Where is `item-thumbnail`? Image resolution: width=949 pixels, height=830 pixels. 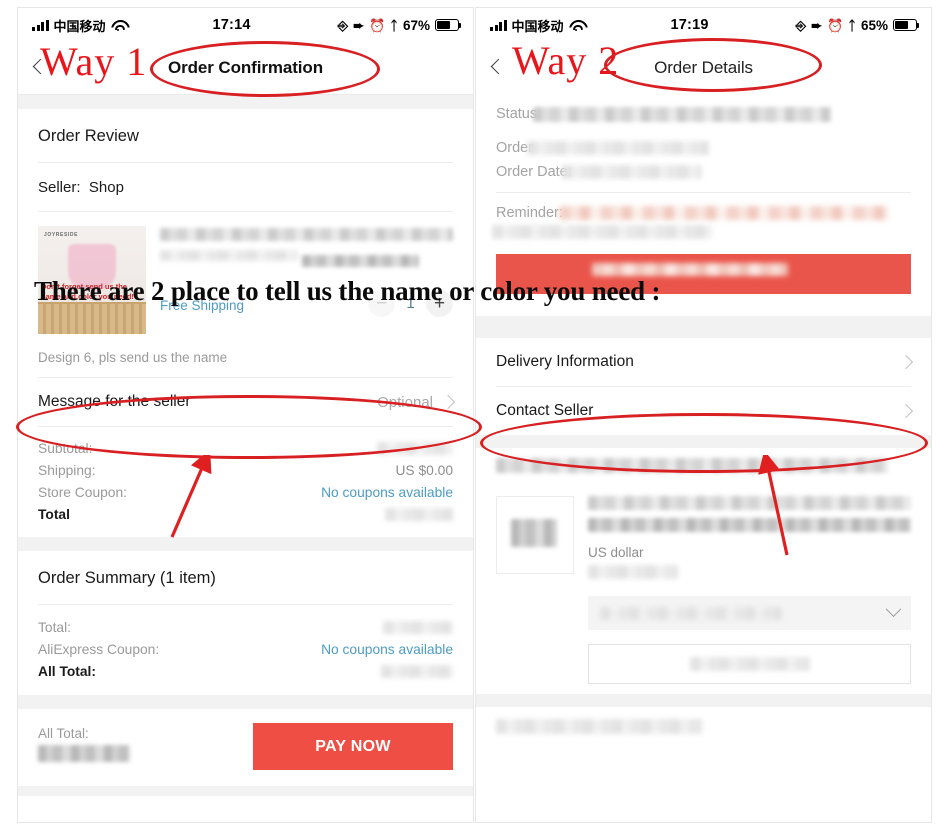
item-thumbnail is located at coordinates (535, 535).